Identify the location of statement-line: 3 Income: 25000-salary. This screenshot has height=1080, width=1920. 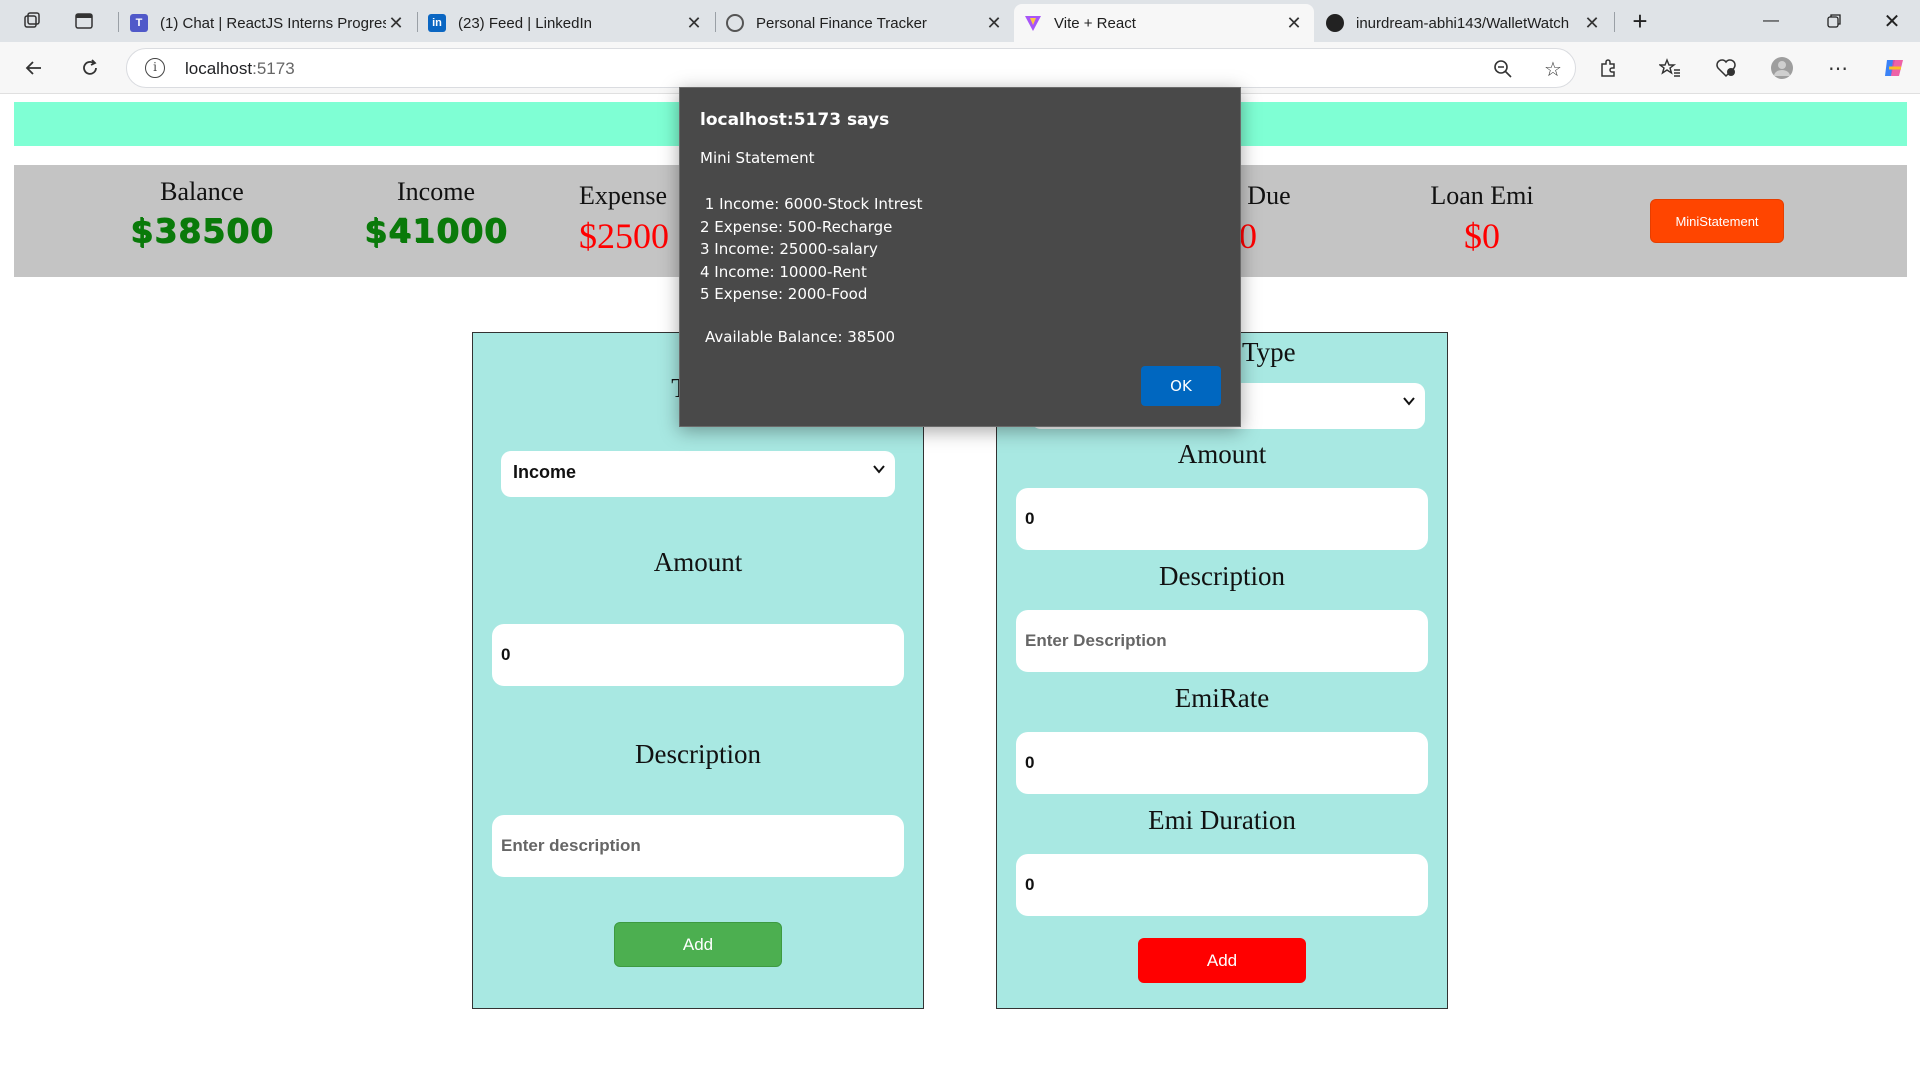
(789, 249).